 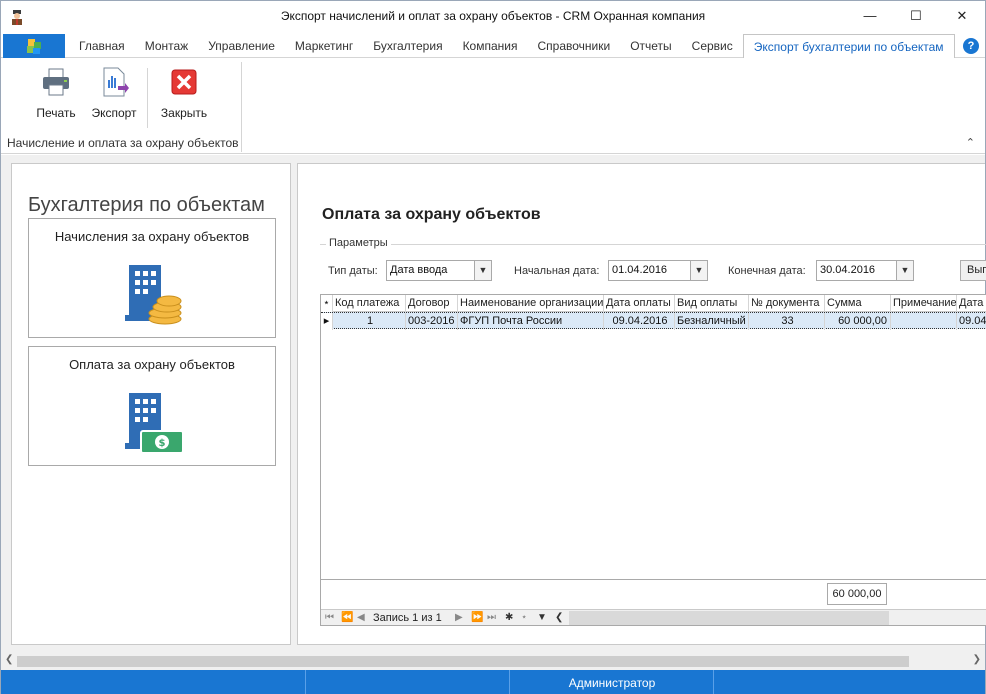 I want to click on prev-page-icon: ⏪, so click(x=347, y=617).